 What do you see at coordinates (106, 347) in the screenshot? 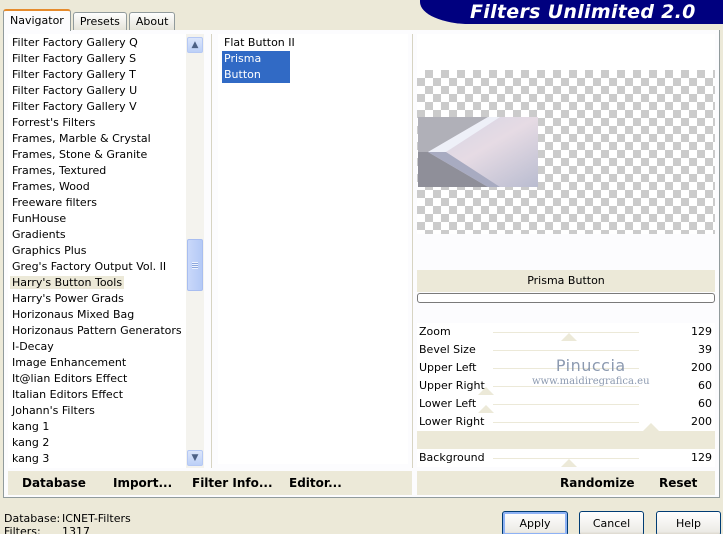
I see `category-item: I-Decay` at bounding box center [106, 347].